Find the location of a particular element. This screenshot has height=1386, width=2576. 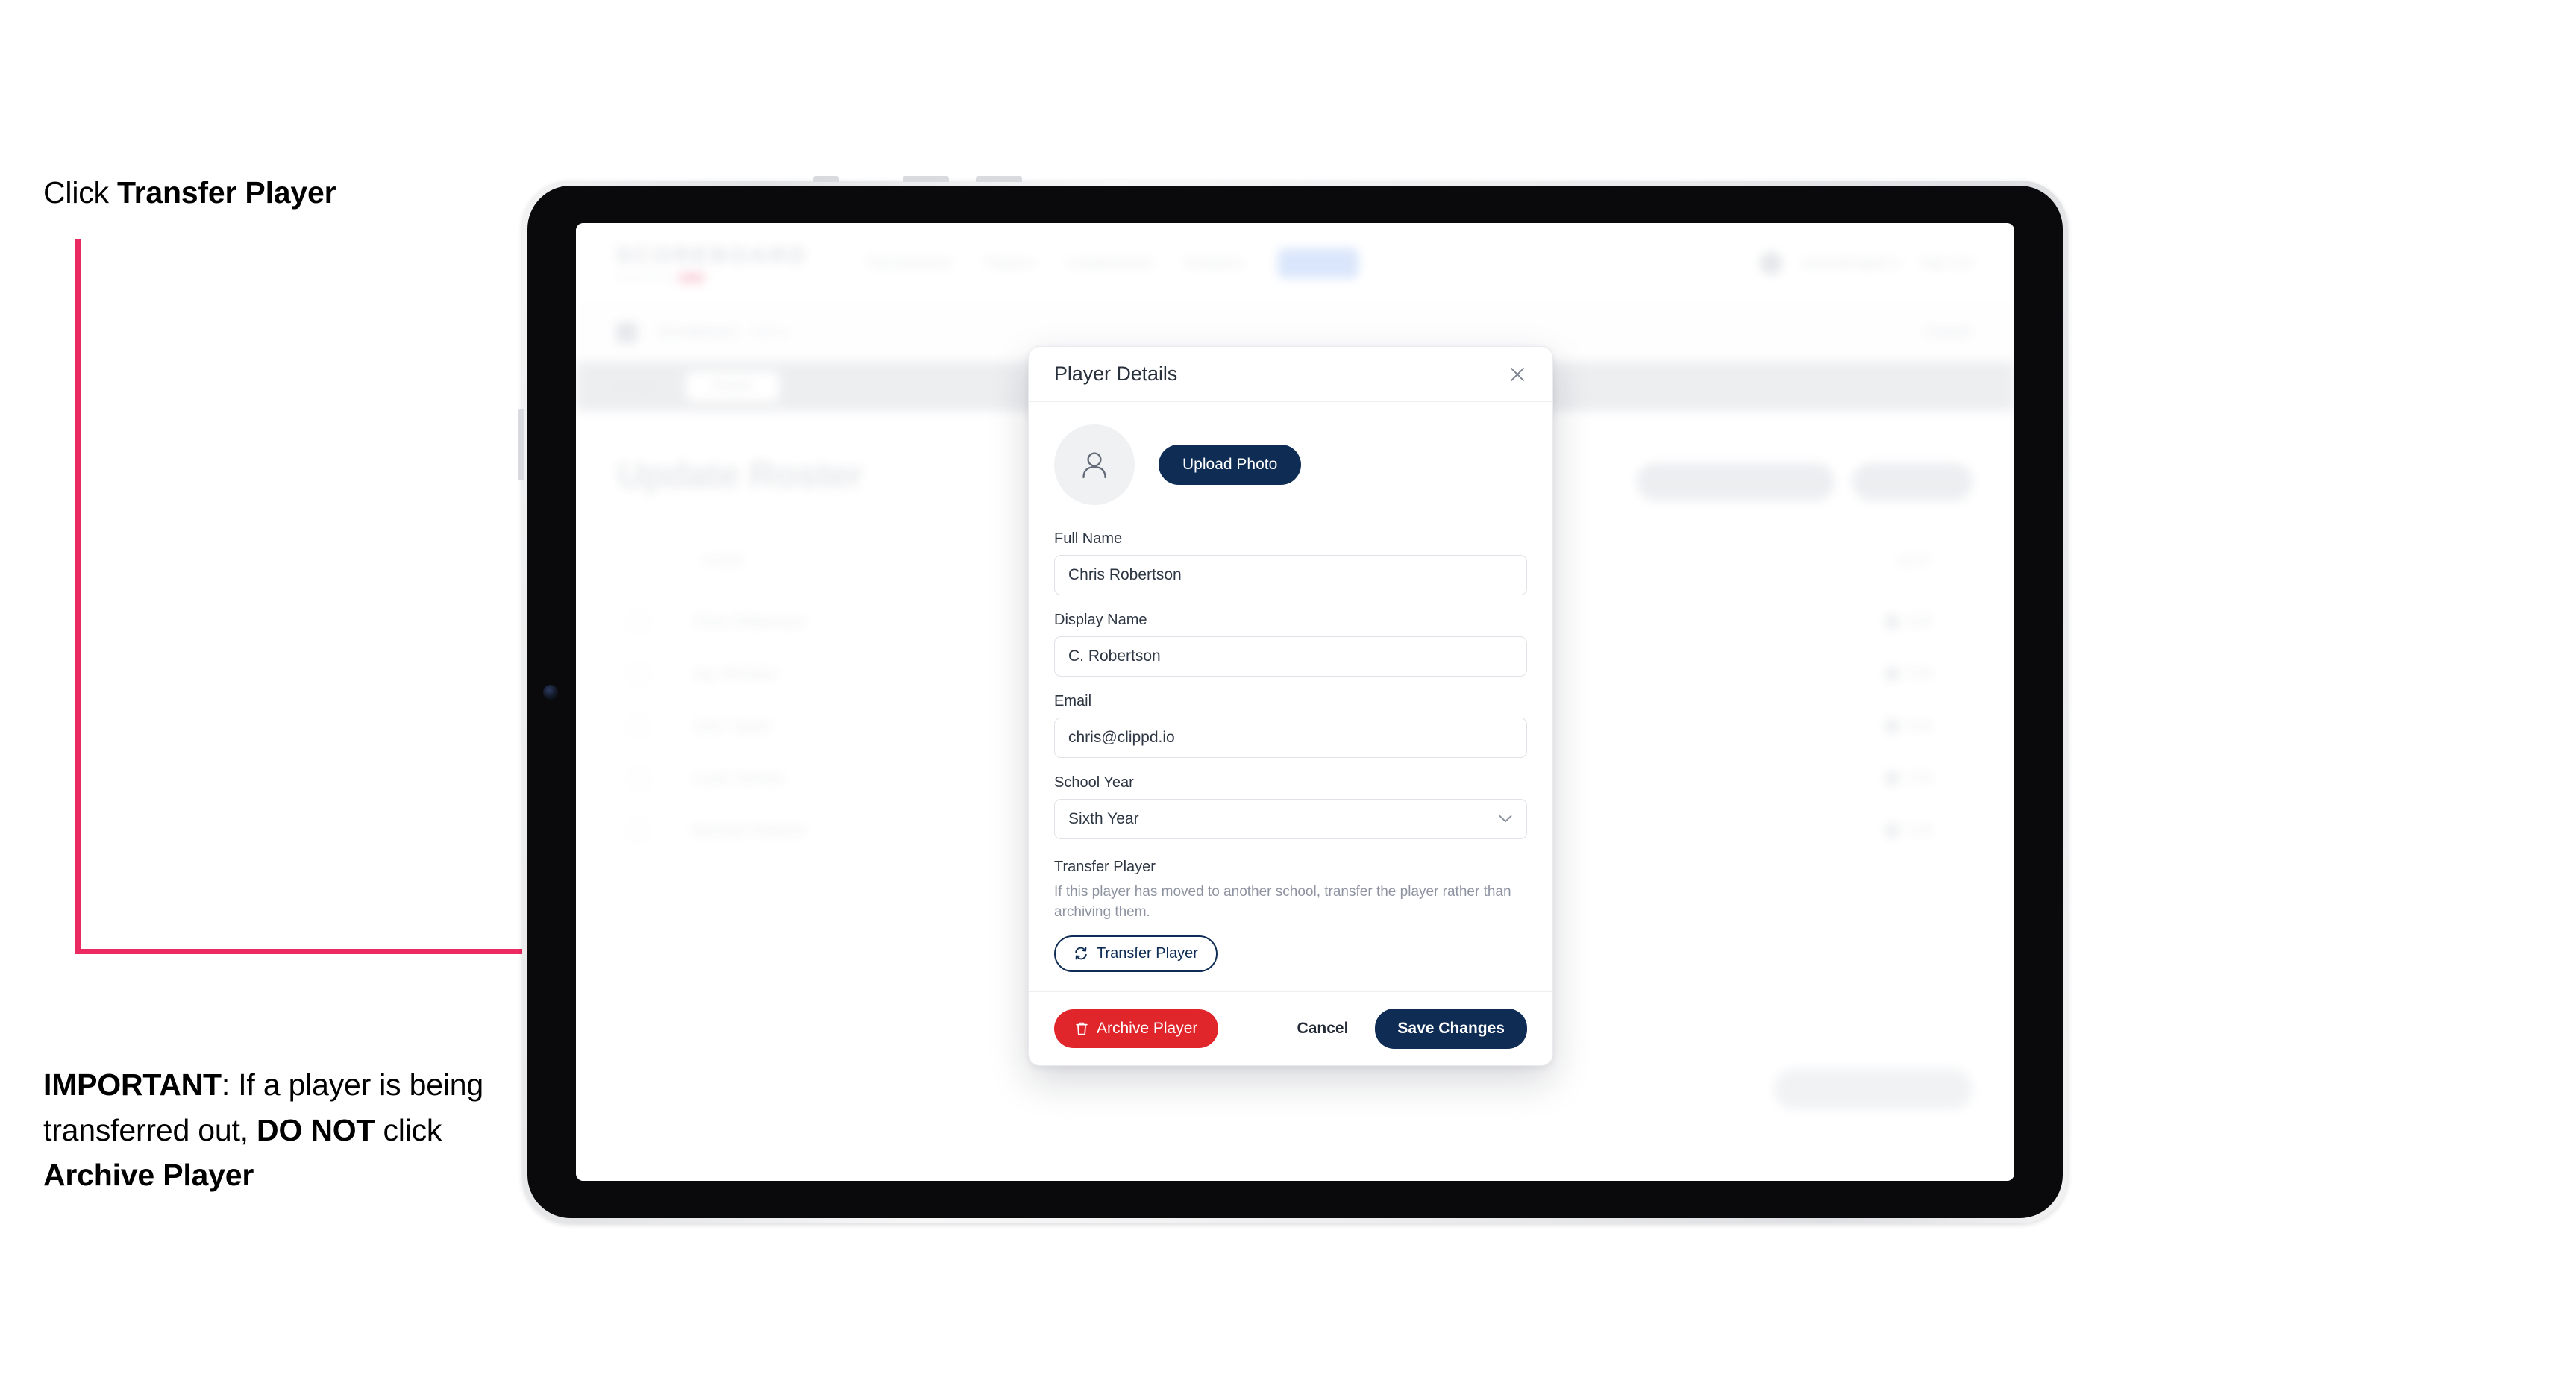

pointer-line-vertical is located at coordinates (78, 596).